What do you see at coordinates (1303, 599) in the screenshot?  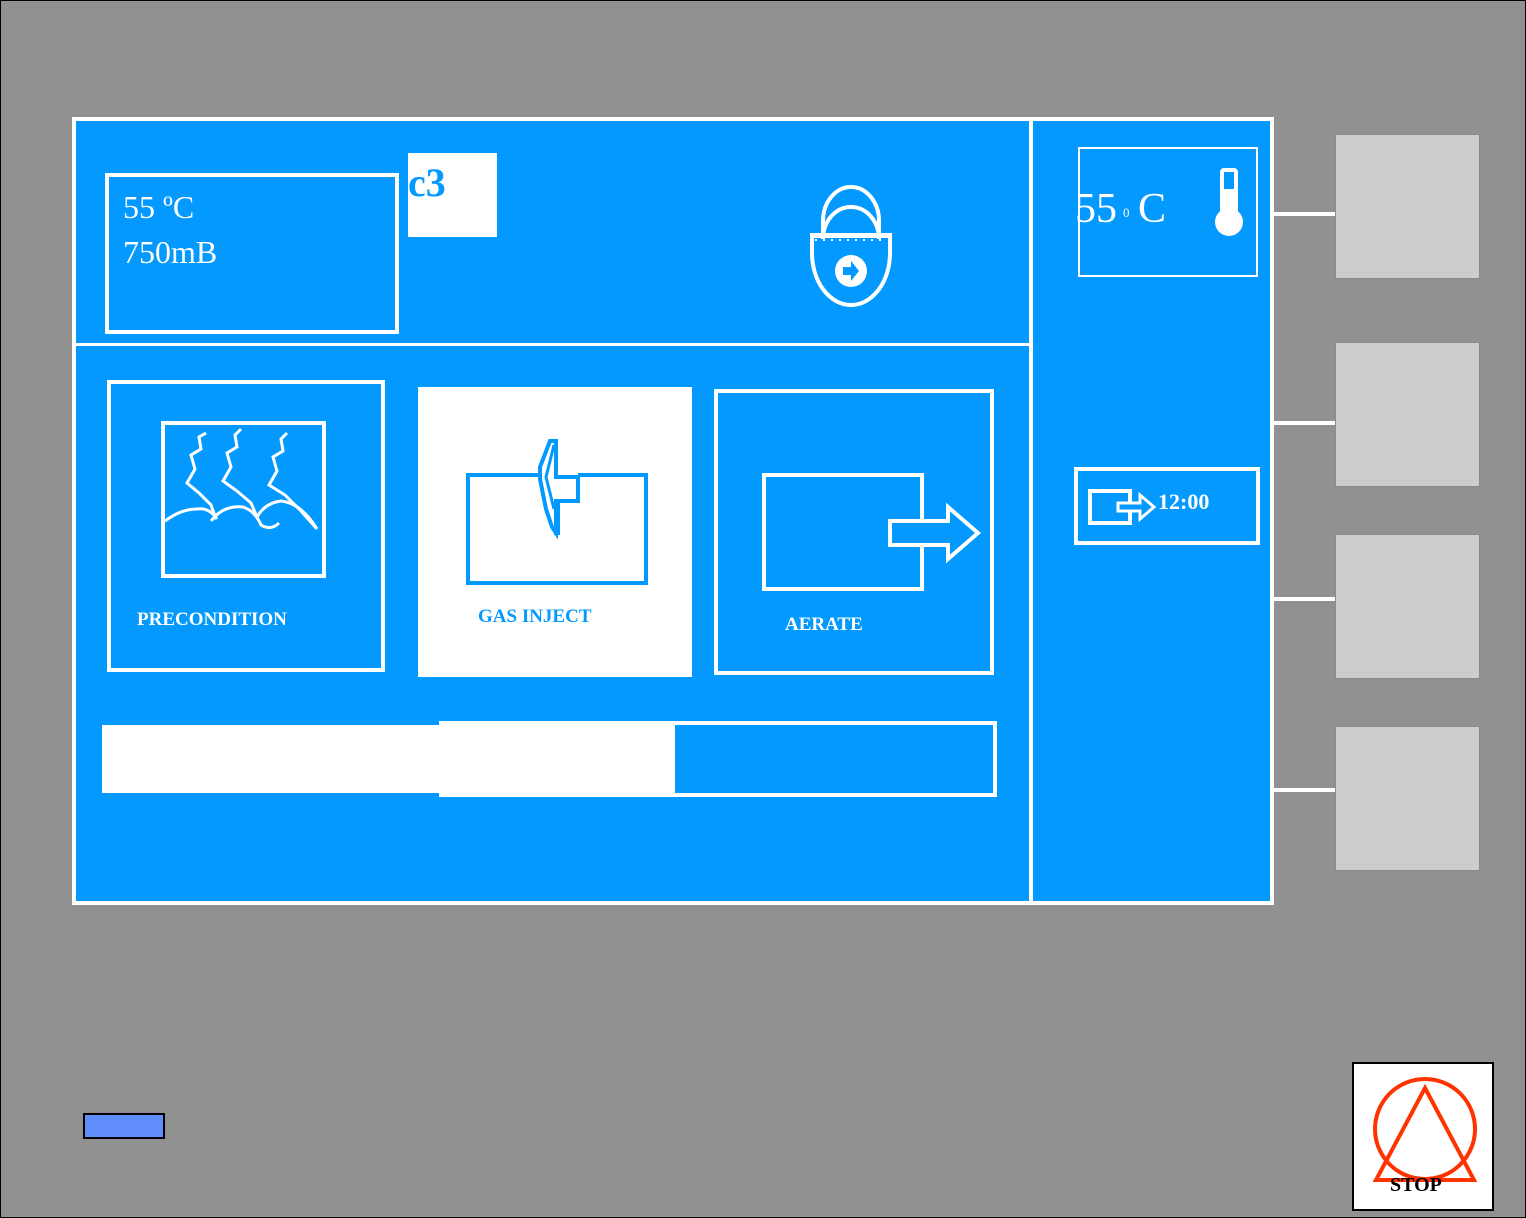 I see `soft-key-3-connector` at bounding box center [1303, 599].